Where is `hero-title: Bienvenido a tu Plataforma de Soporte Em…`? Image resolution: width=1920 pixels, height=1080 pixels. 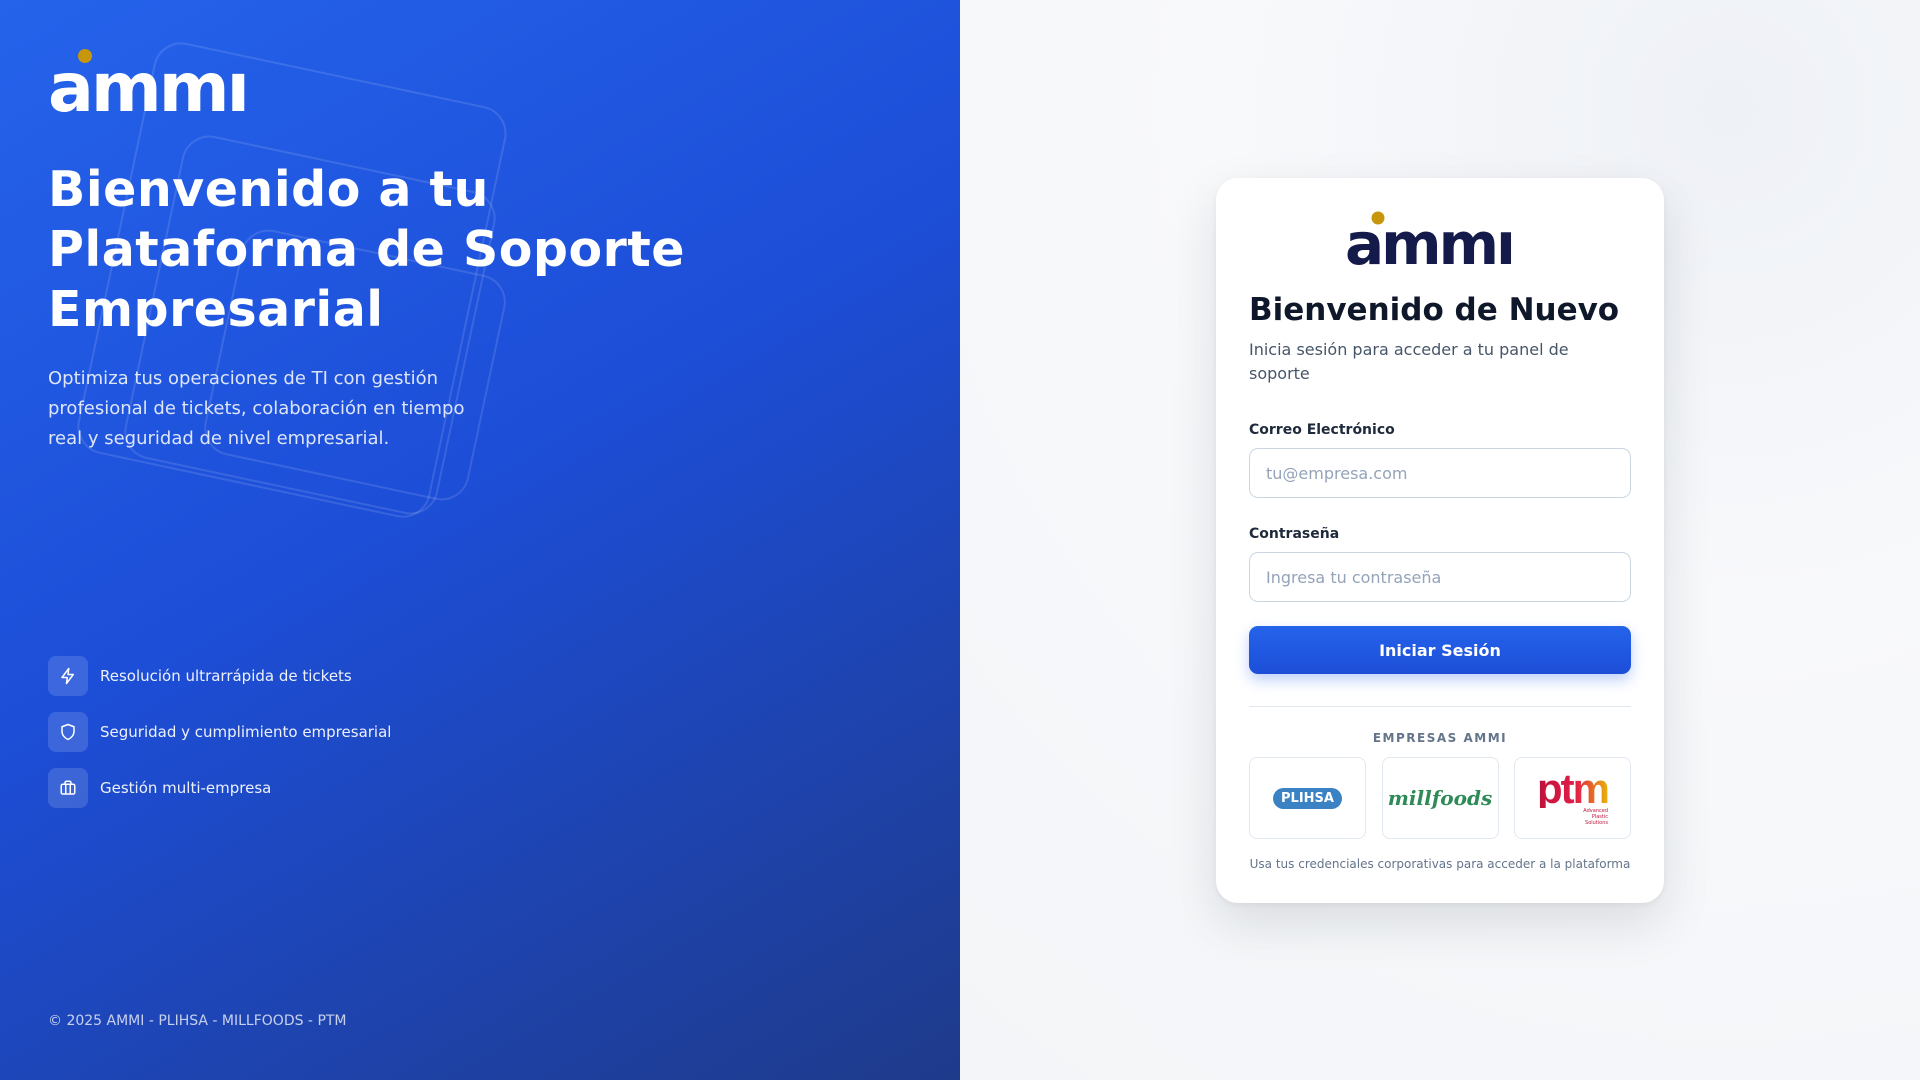
hero-title: Bienvenido a tu Plataforma de Soporte Em… is located at coordinates (366, 249).